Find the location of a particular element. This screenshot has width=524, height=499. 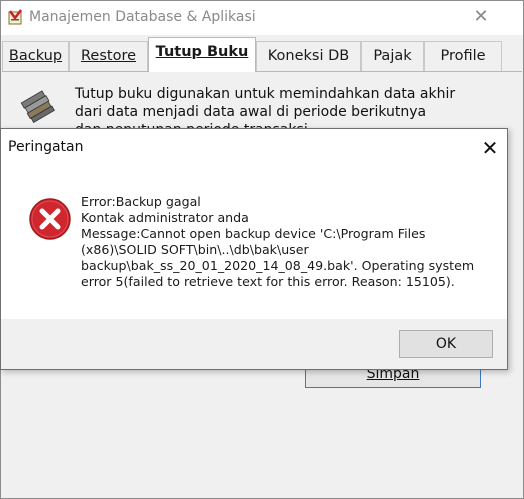

app-icon is located at coordinates (15, 17).